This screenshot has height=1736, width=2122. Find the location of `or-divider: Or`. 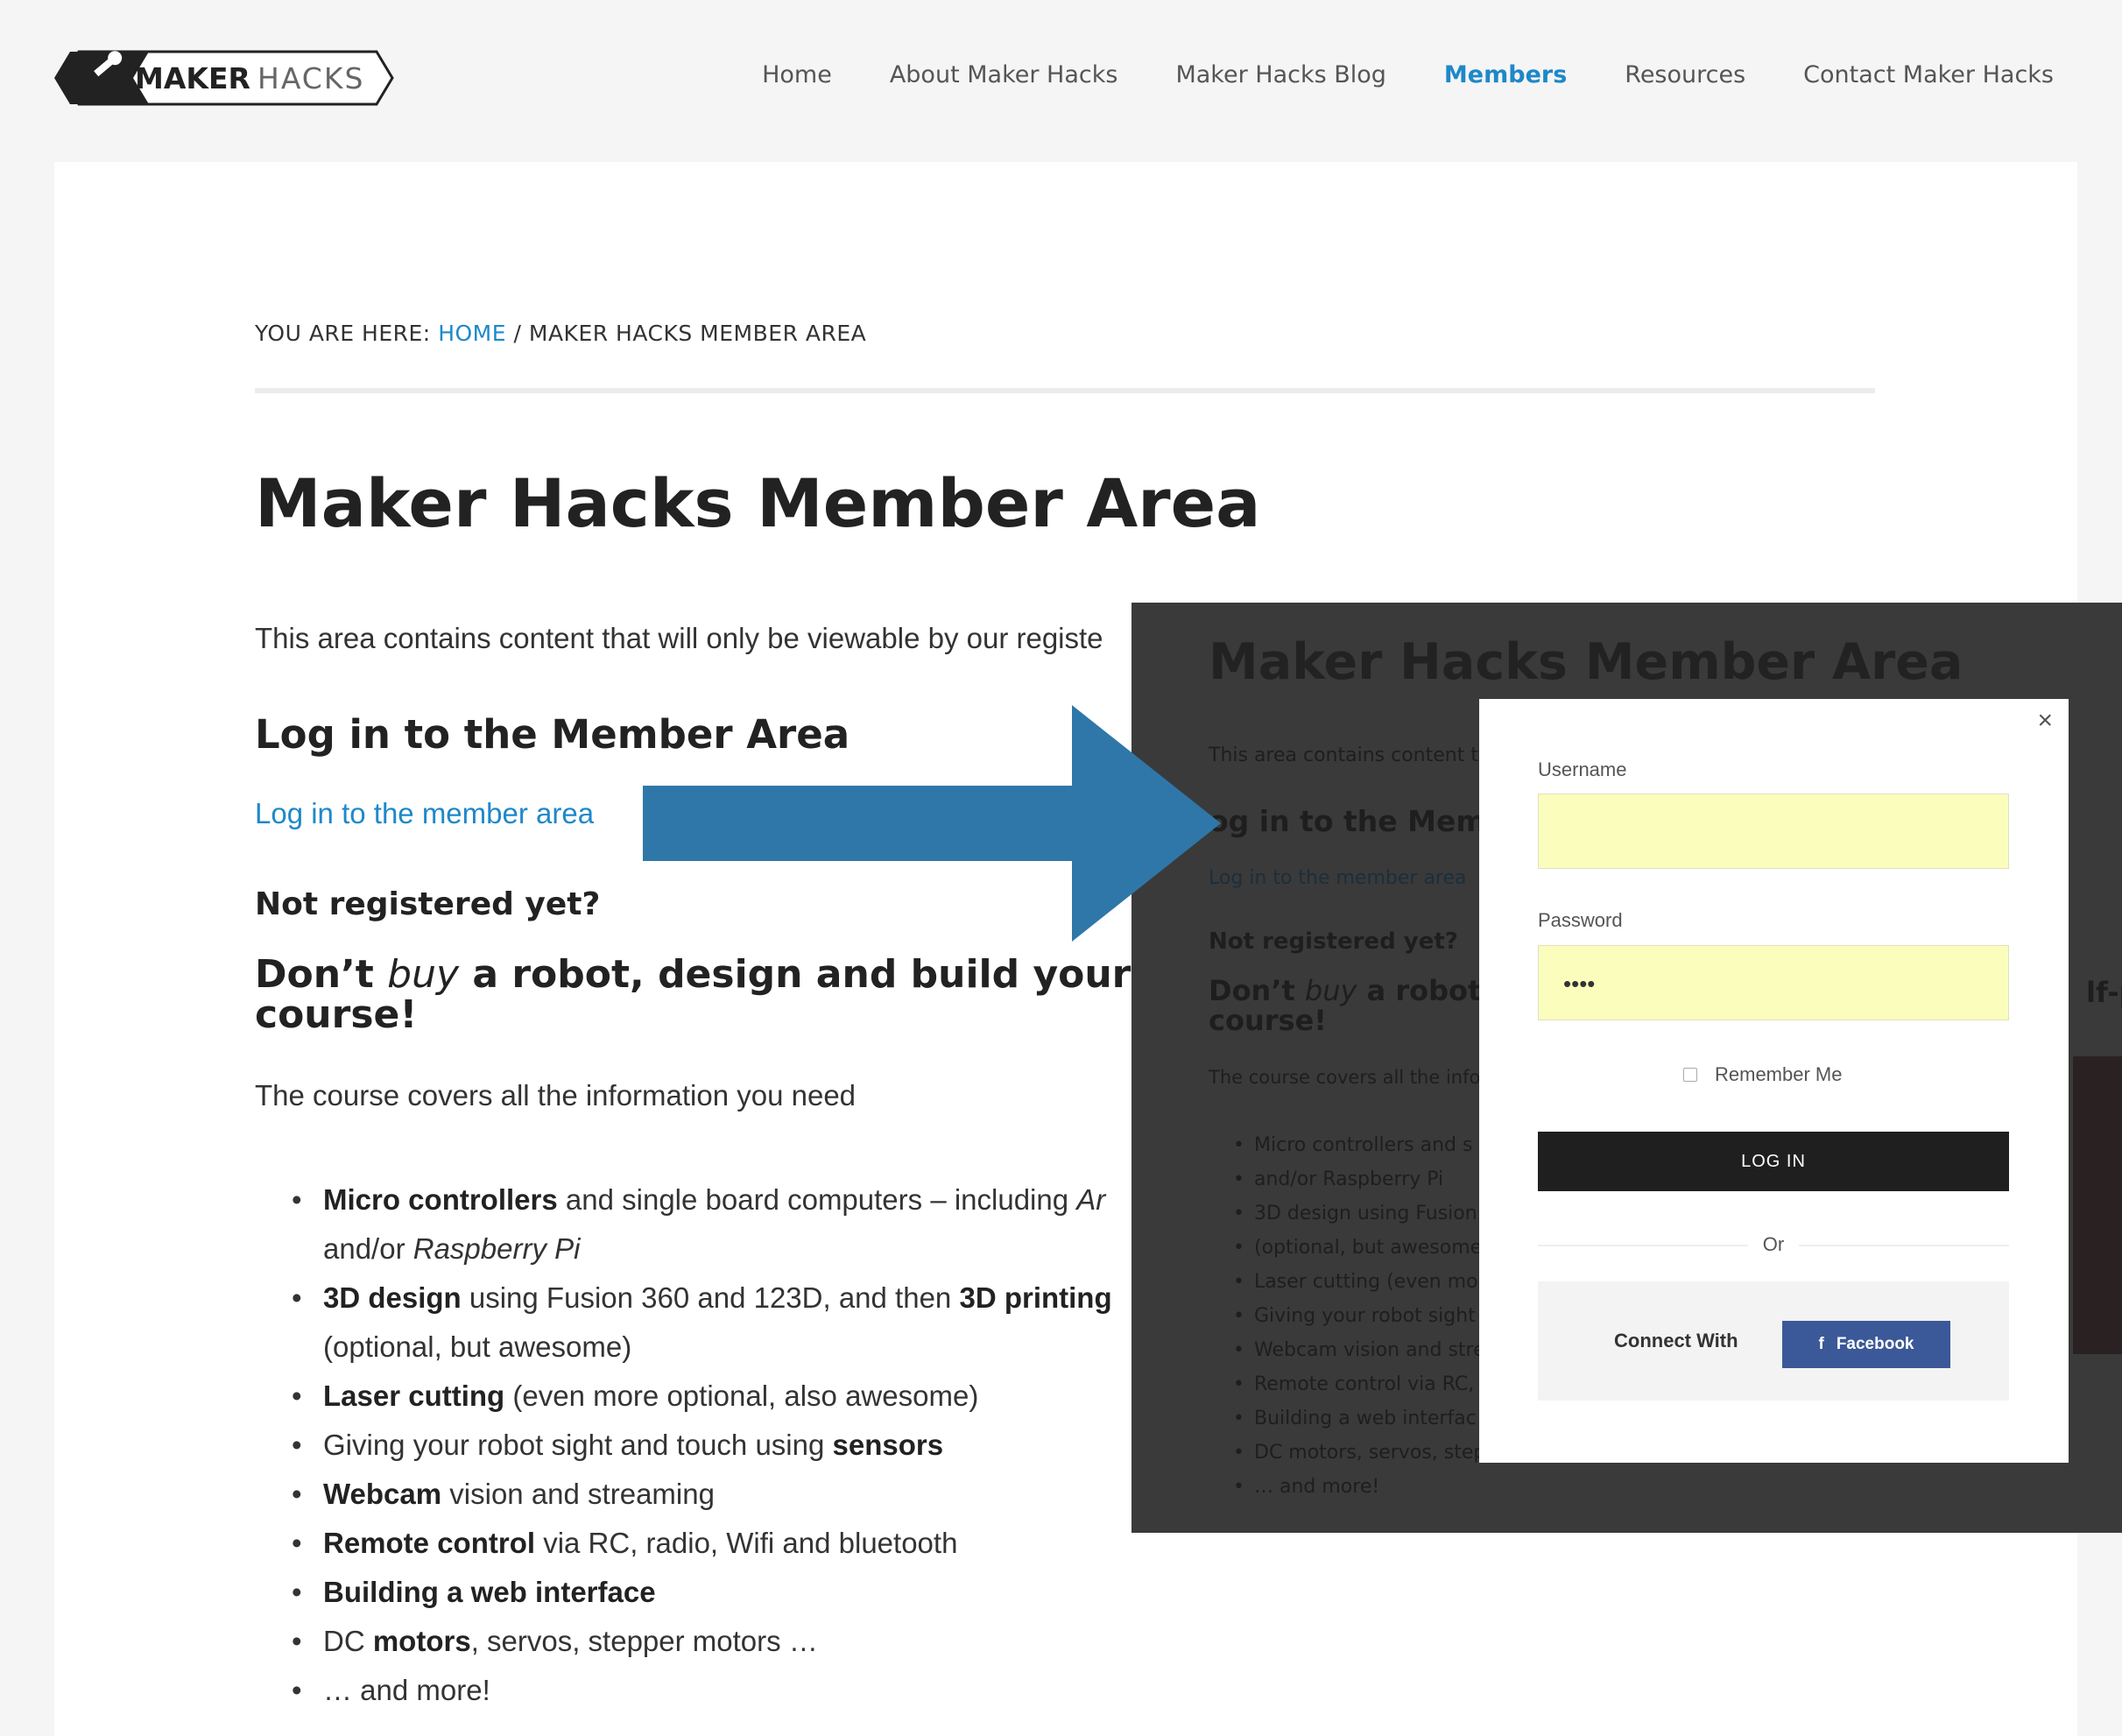

or-divider: Or is located at coordinates (1773, 1244).